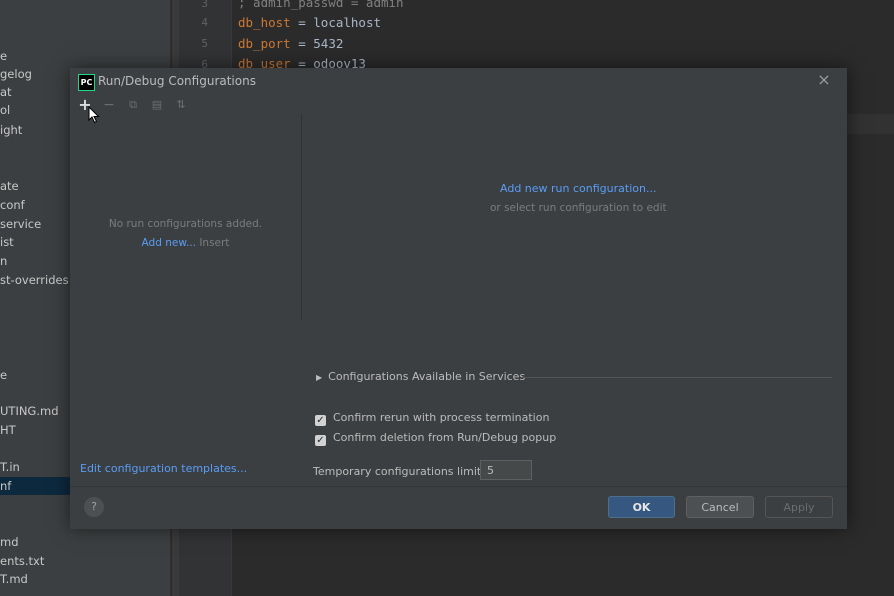 This screenshot has height=596, width=894. I want to click on select-configuration-hint: or select run configuration to edit, so click(578, 208).